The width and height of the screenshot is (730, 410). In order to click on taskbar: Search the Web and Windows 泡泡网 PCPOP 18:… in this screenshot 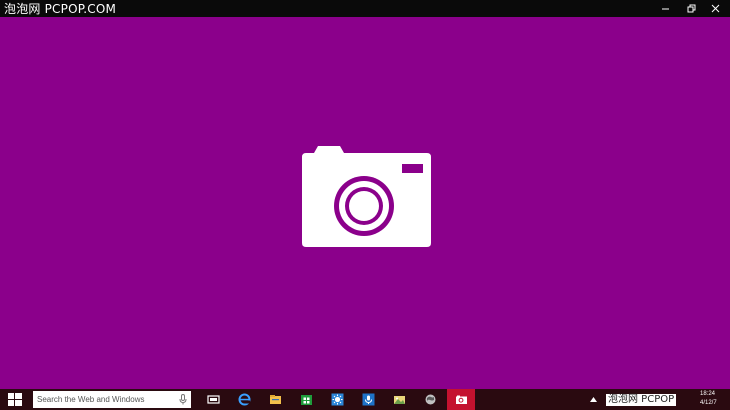, I will do `click(365, 399)`.